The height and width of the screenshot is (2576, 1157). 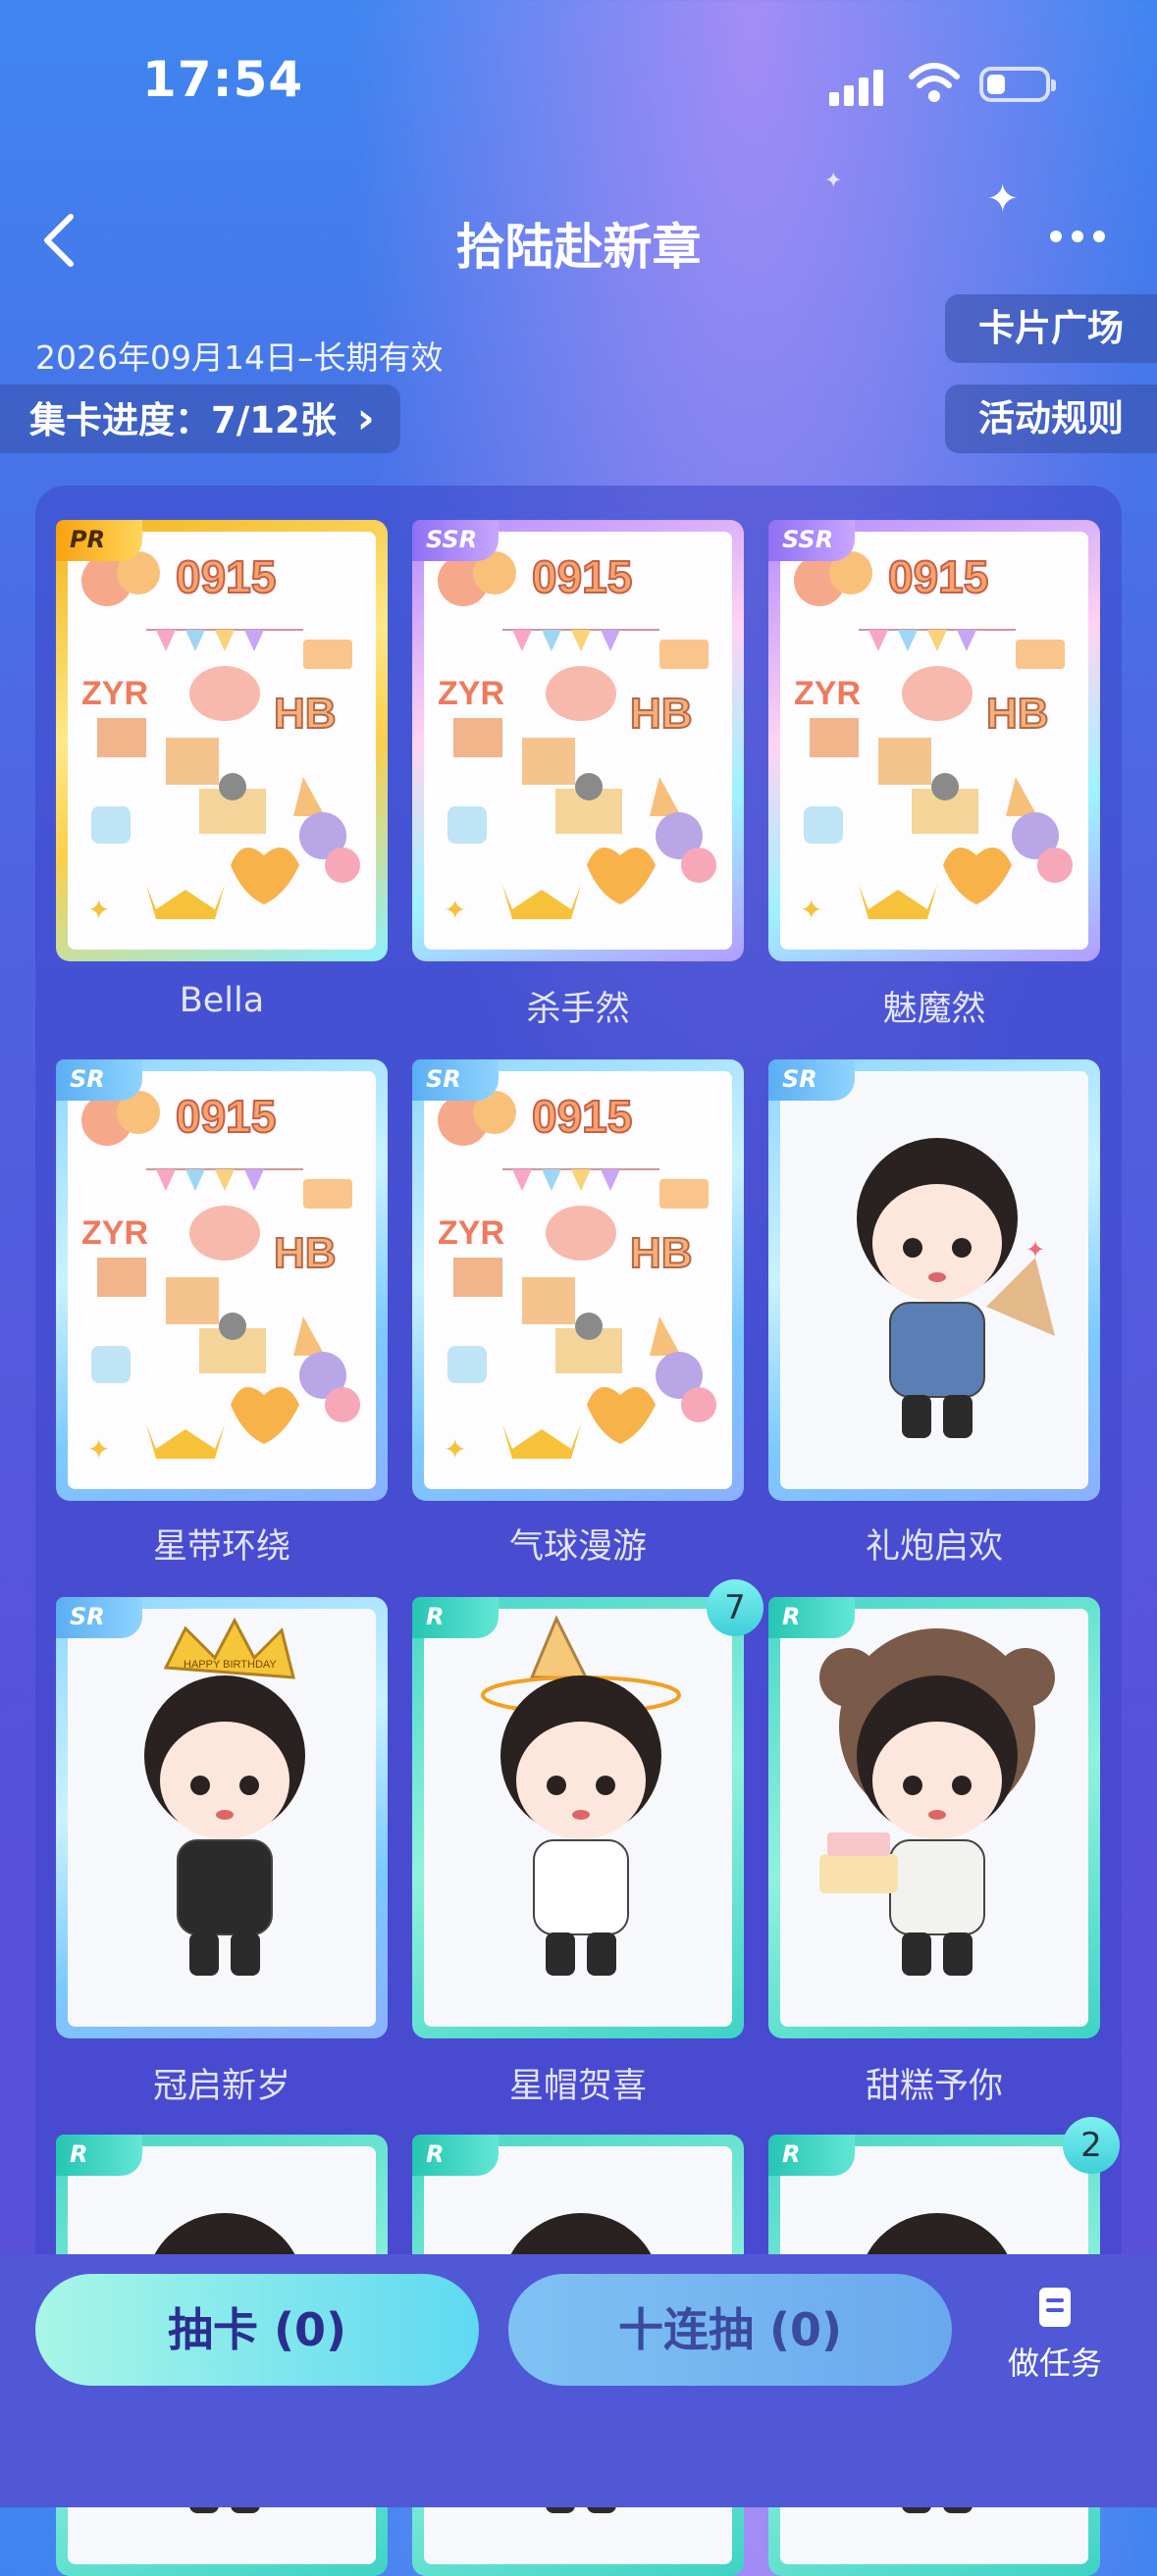 I want to click on card-name: 杀手然, so click(x=578, y=1009).